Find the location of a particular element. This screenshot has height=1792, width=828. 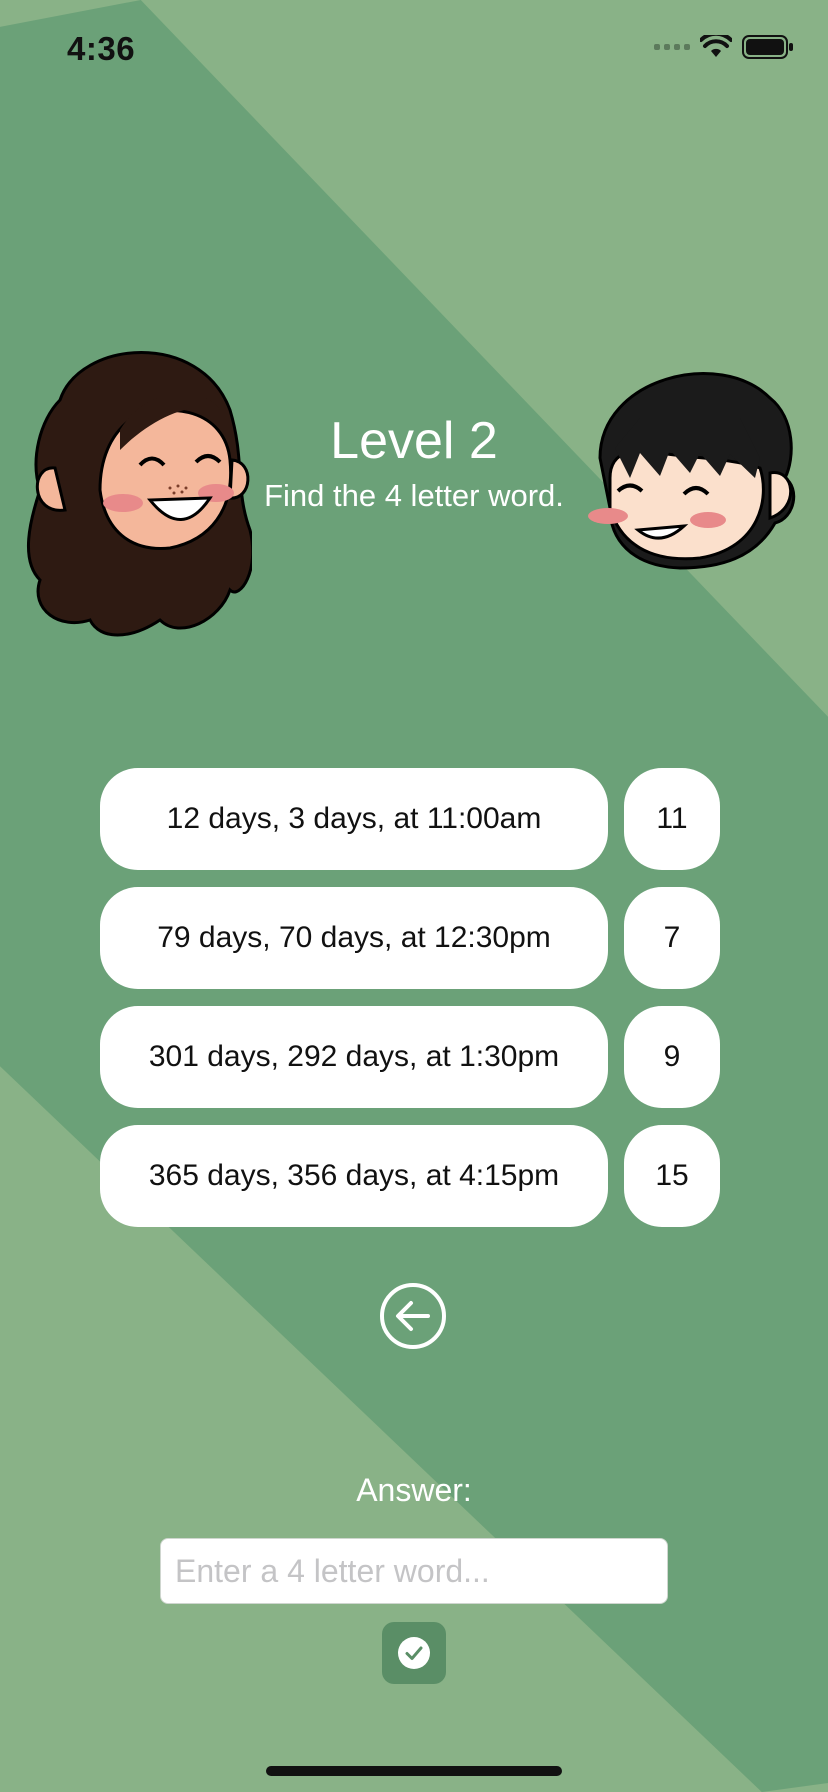

level-subtitle: Find the 4 letter word. is located at coordinates (414, 495).